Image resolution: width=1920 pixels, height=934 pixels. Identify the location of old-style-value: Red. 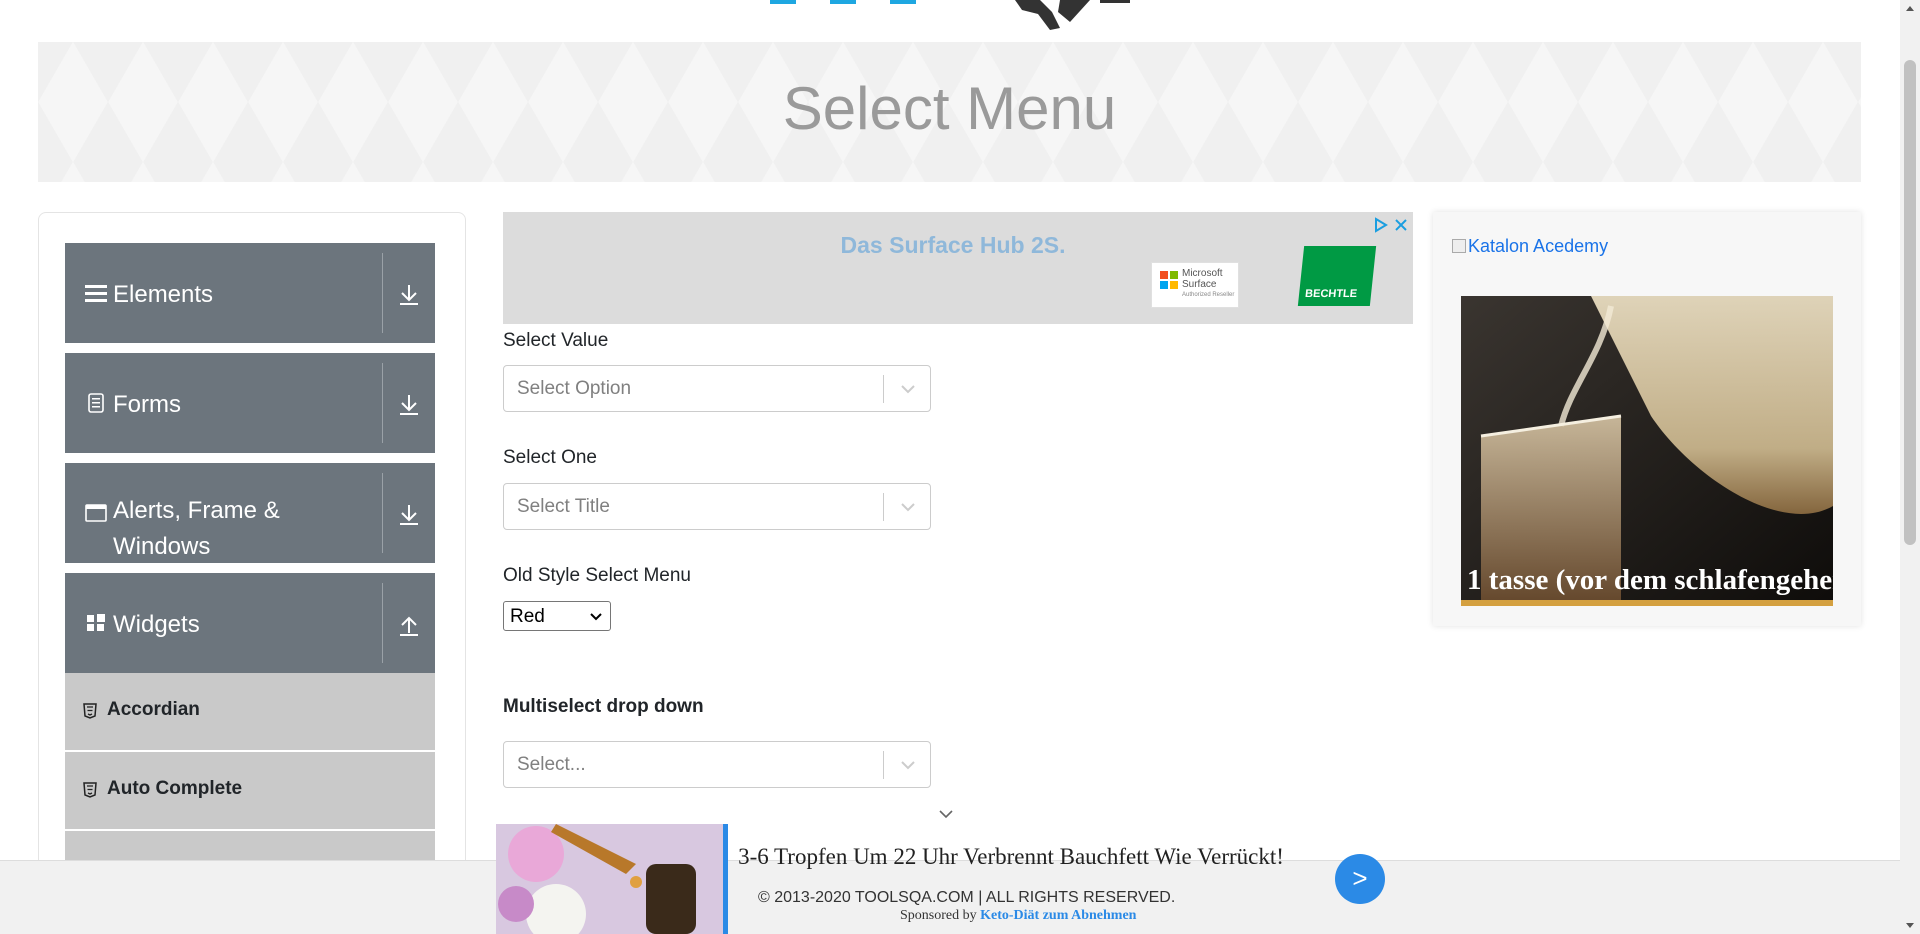
(527, 616).